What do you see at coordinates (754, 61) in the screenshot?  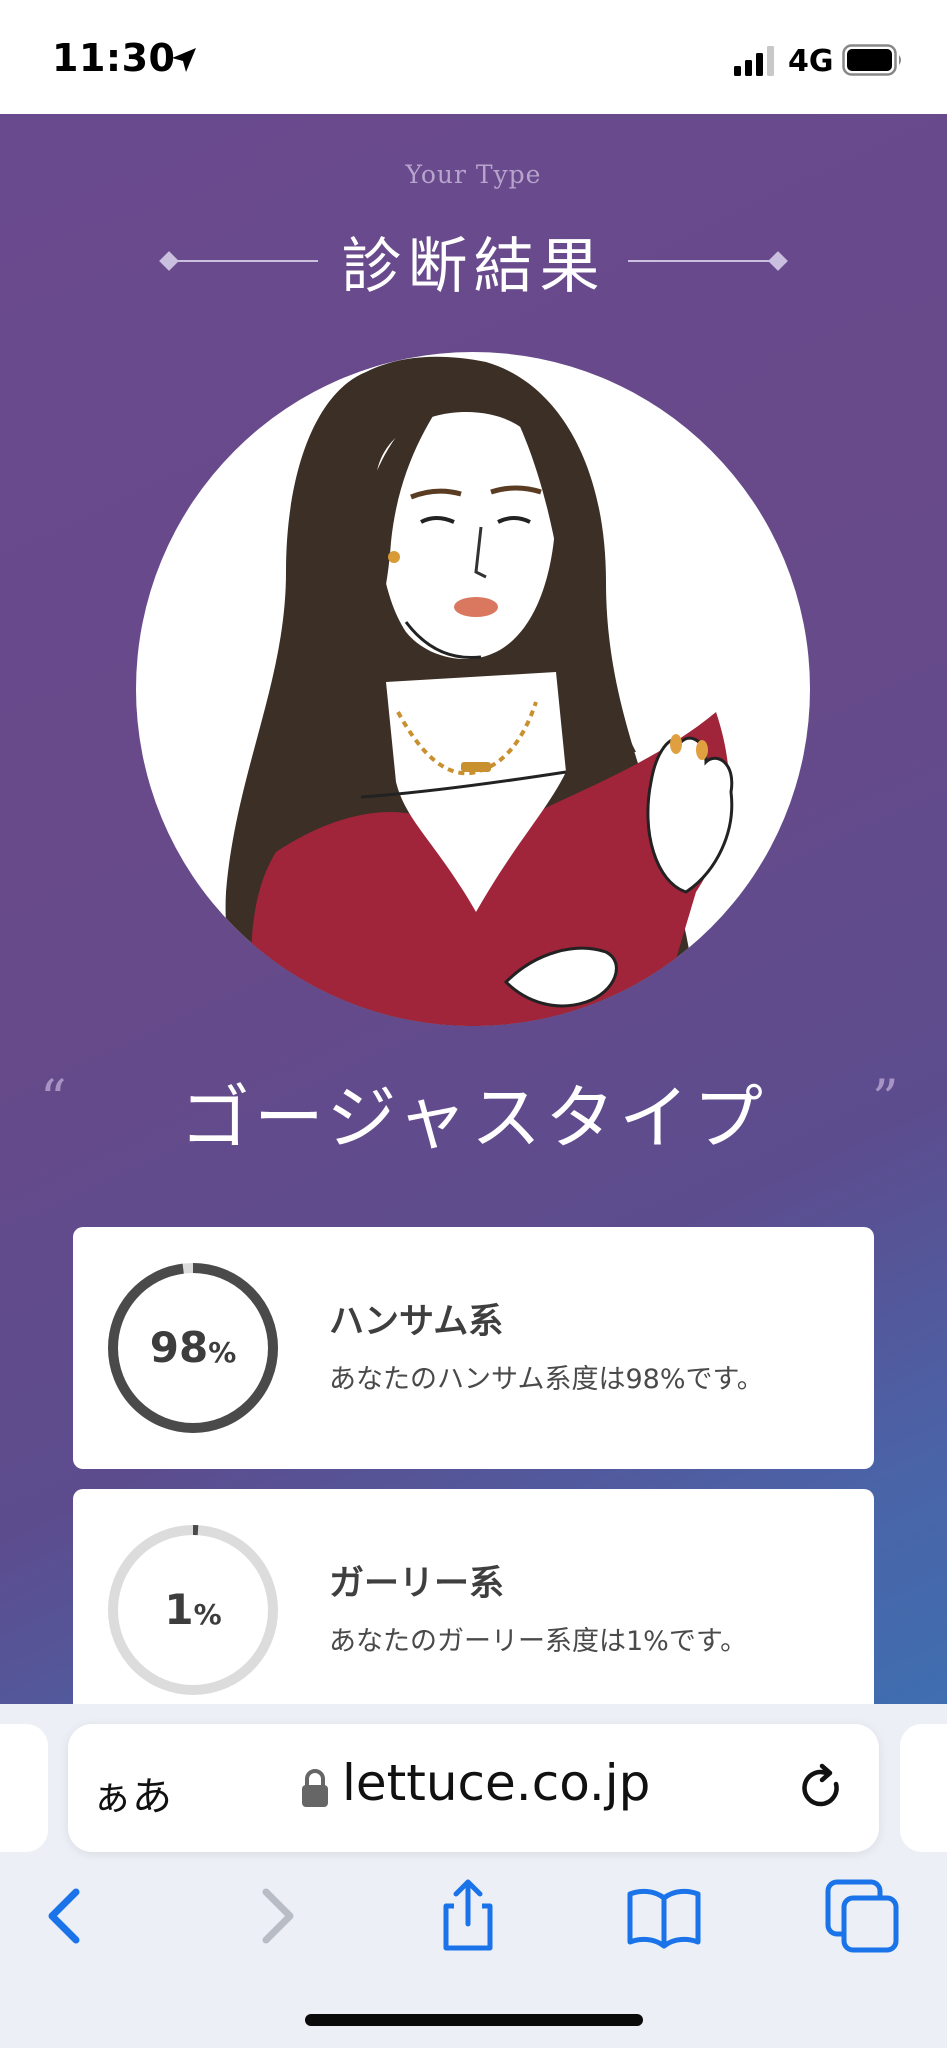 I see `cellular-signal-icon` at bounding box center [754, 61].